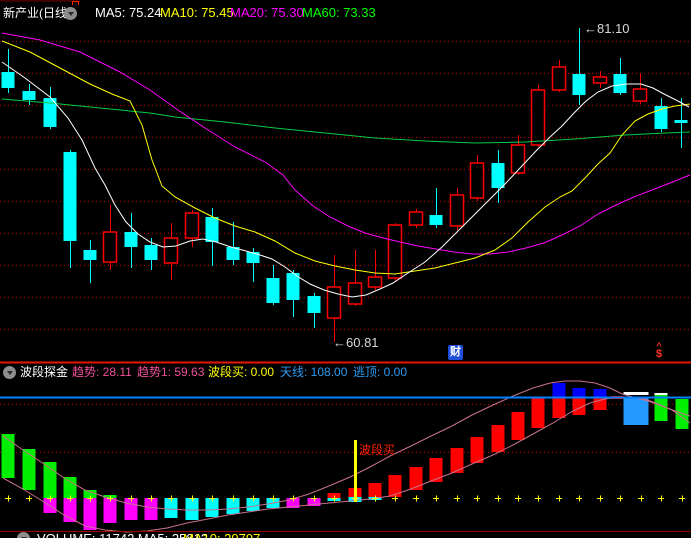 The image size is (691, 538). Describe the element at coordinates (455, 352) in the screenshot. I see `finance-badge-icon: 财` at that location.